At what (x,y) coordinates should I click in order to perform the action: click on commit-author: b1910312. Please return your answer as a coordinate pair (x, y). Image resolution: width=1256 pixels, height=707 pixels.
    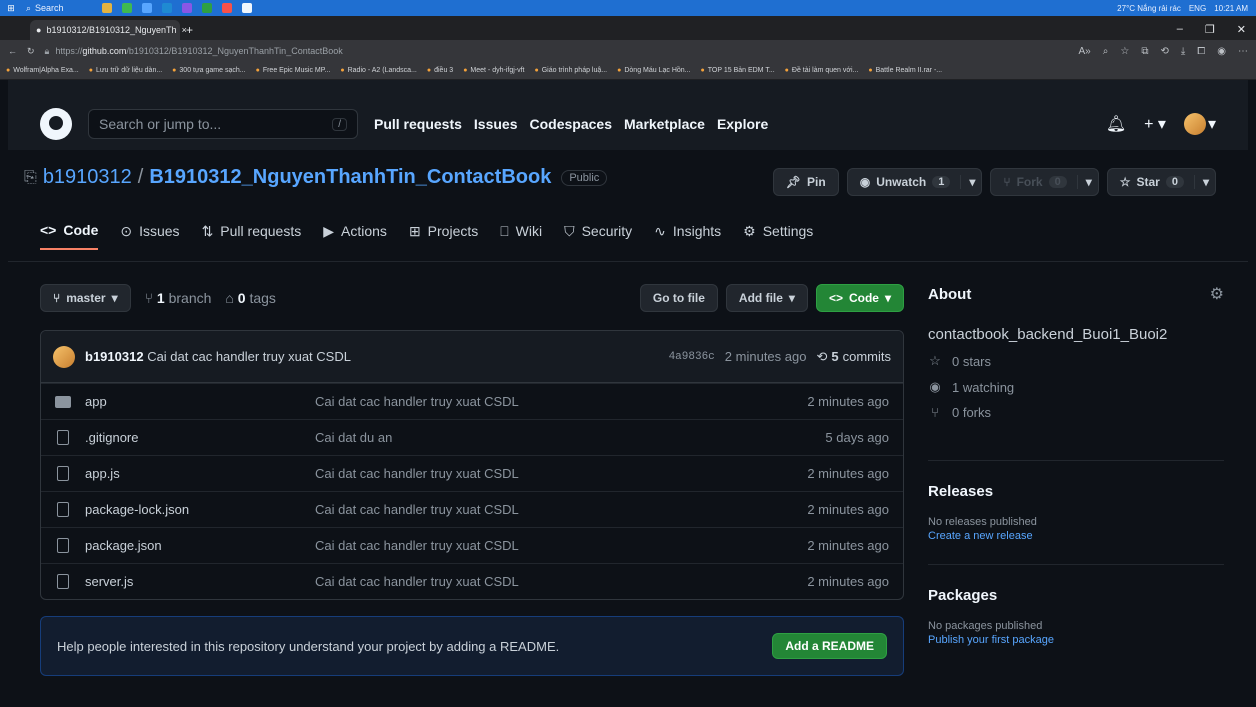
    Looking at the image, I should click on (114, 356).